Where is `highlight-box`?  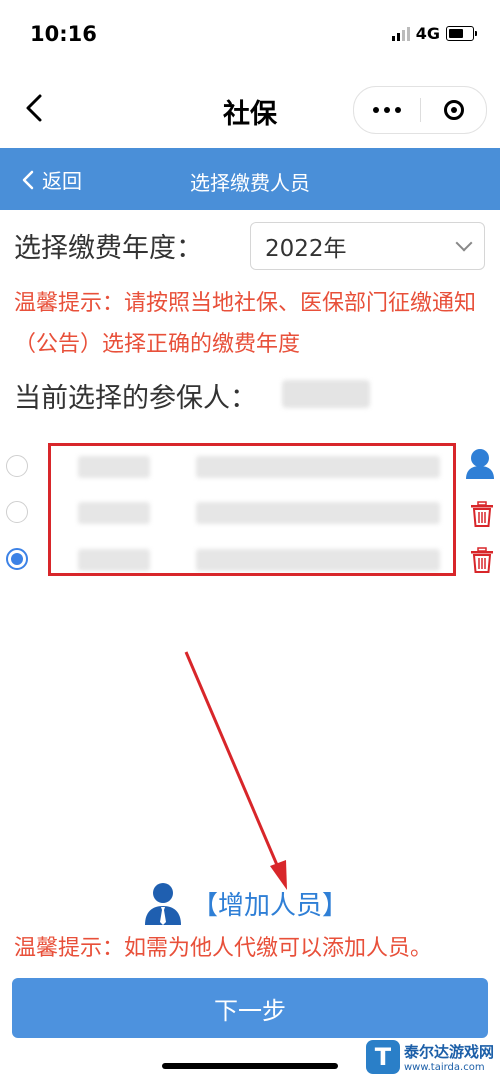
highlight-box is located at coordinates (252, 509).